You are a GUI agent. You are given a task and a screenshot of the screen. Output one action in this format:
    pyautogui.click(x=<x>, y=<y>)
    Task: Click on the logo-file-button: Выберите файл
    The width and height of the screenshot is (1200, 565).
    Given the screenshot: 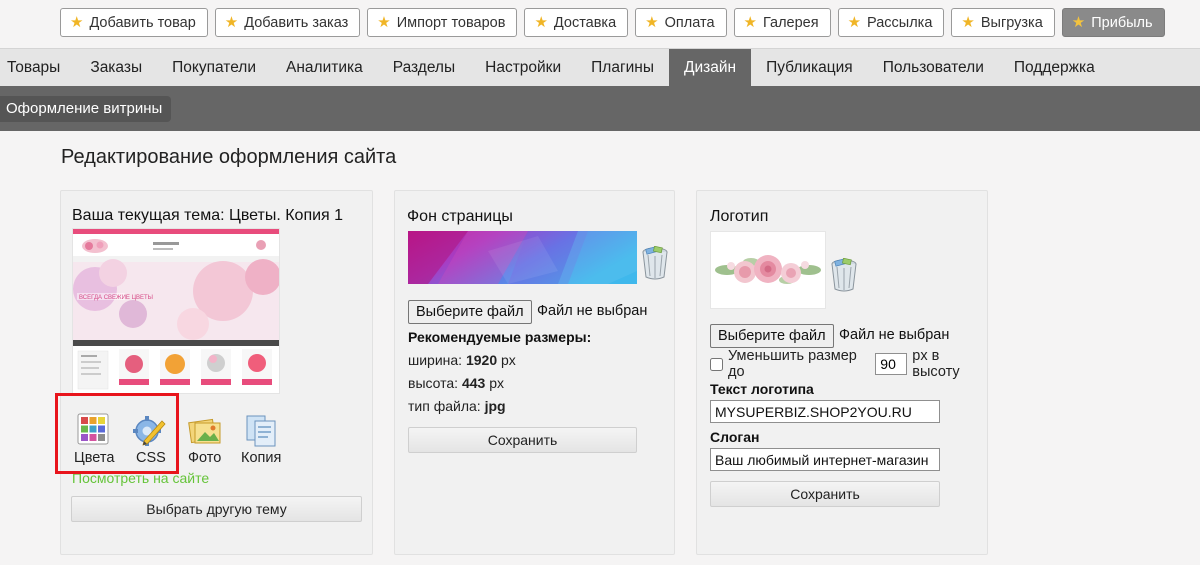 What is the action you would take?
    pyautogui.click(x=772, y=336)
    